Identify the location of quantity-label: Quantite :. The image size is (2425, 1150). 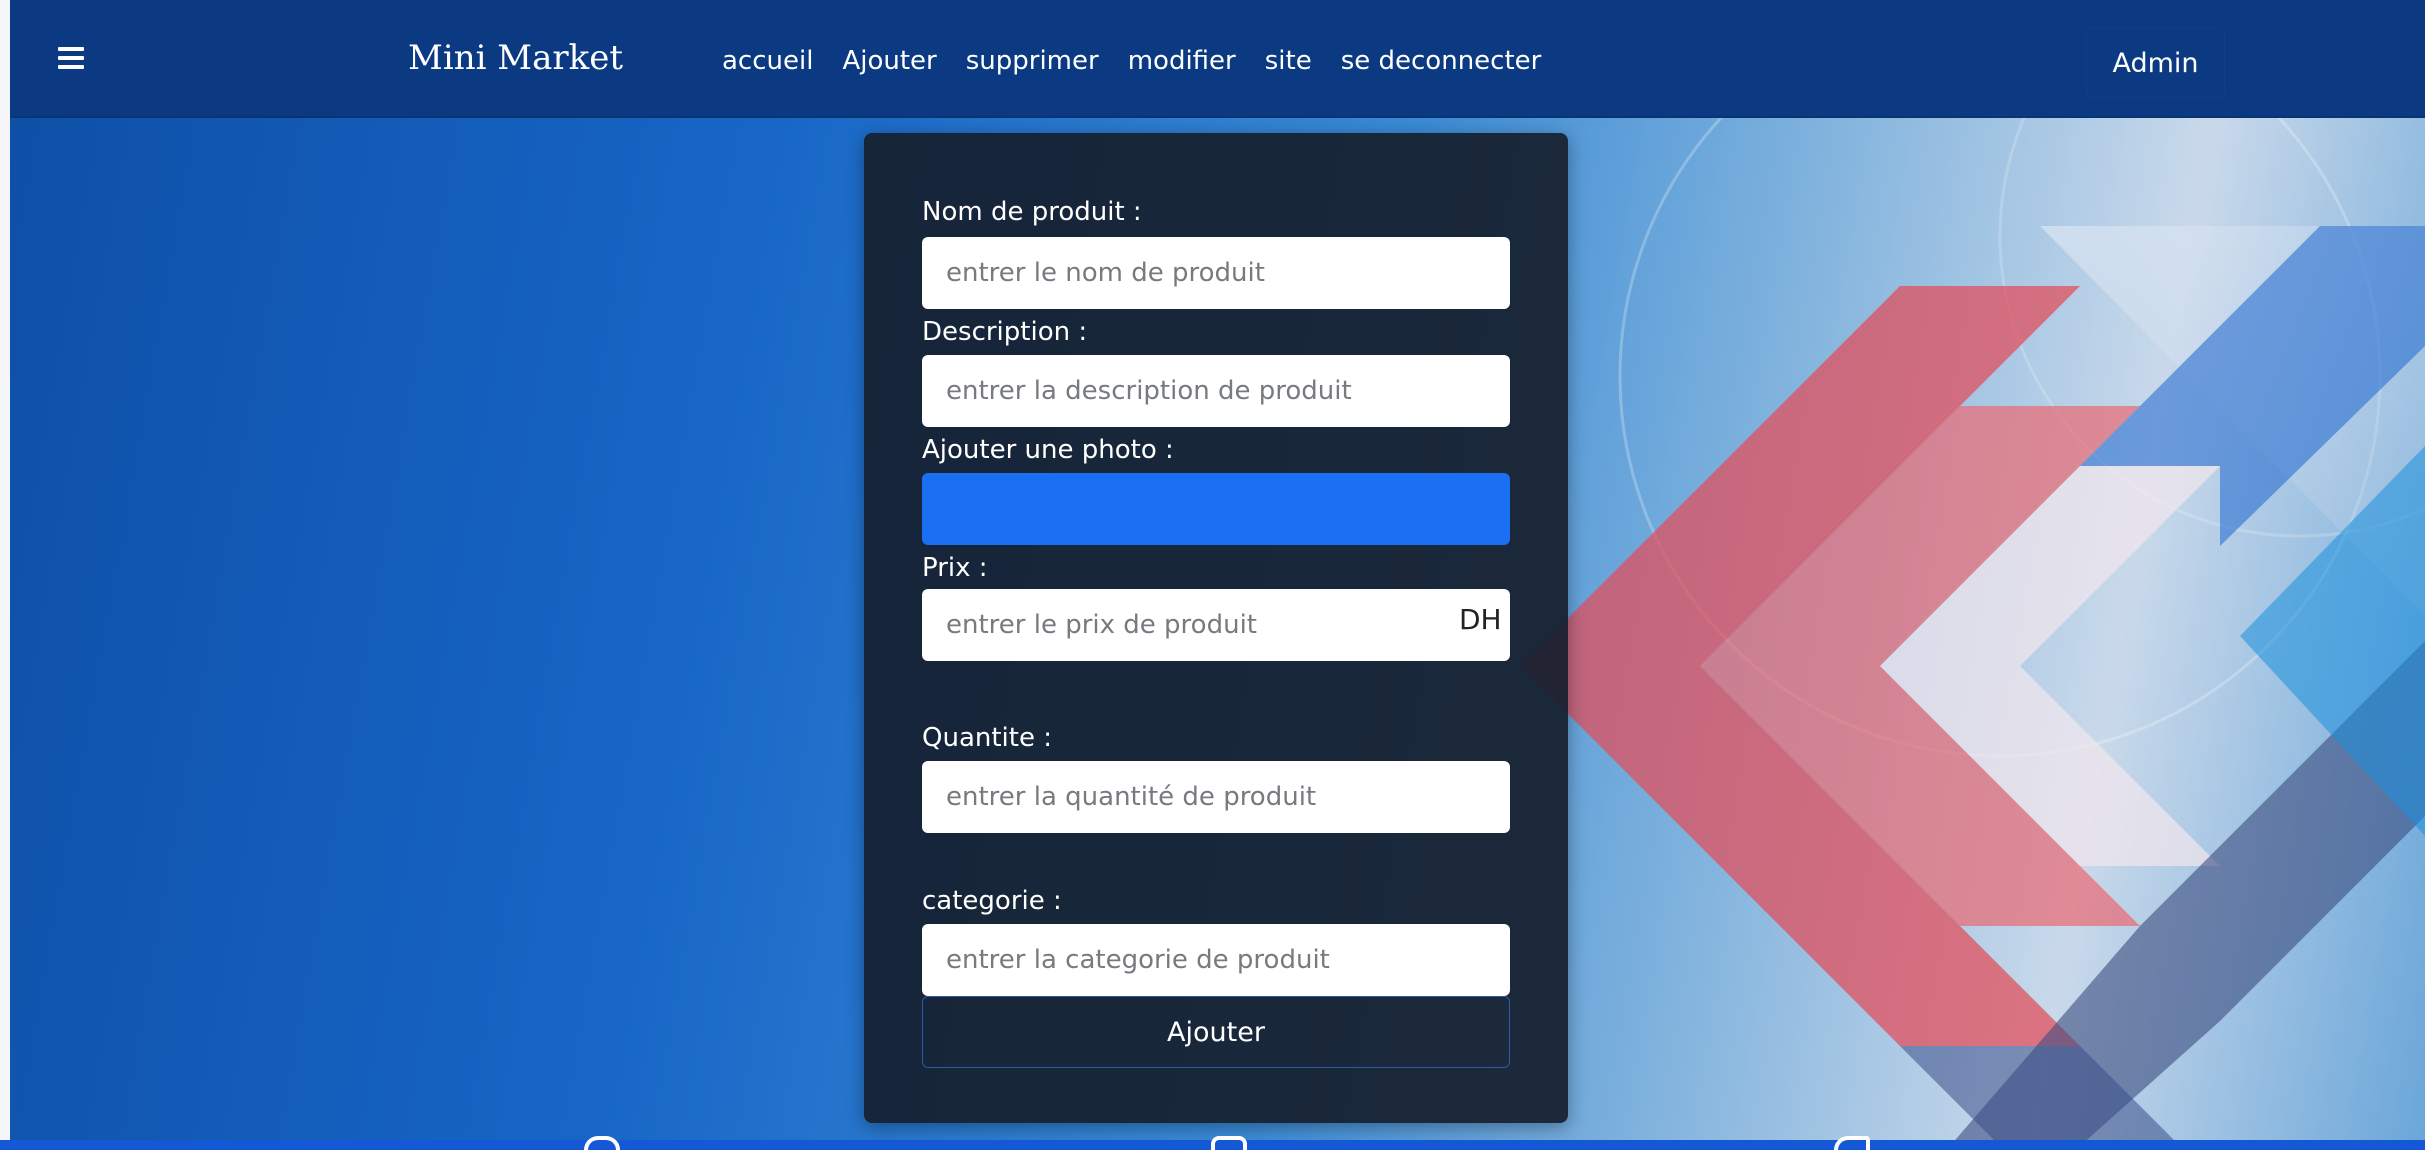
(987, 738).